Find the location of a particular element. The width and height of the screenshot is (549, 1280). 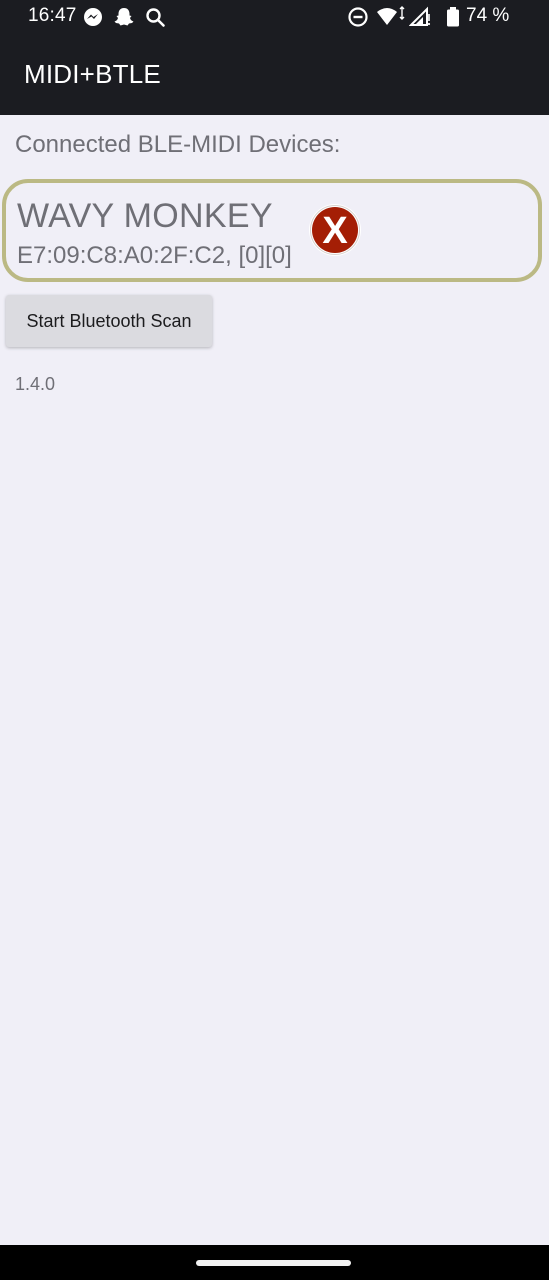

version-label: 1.4.0 is located at coordinates (35, 384).